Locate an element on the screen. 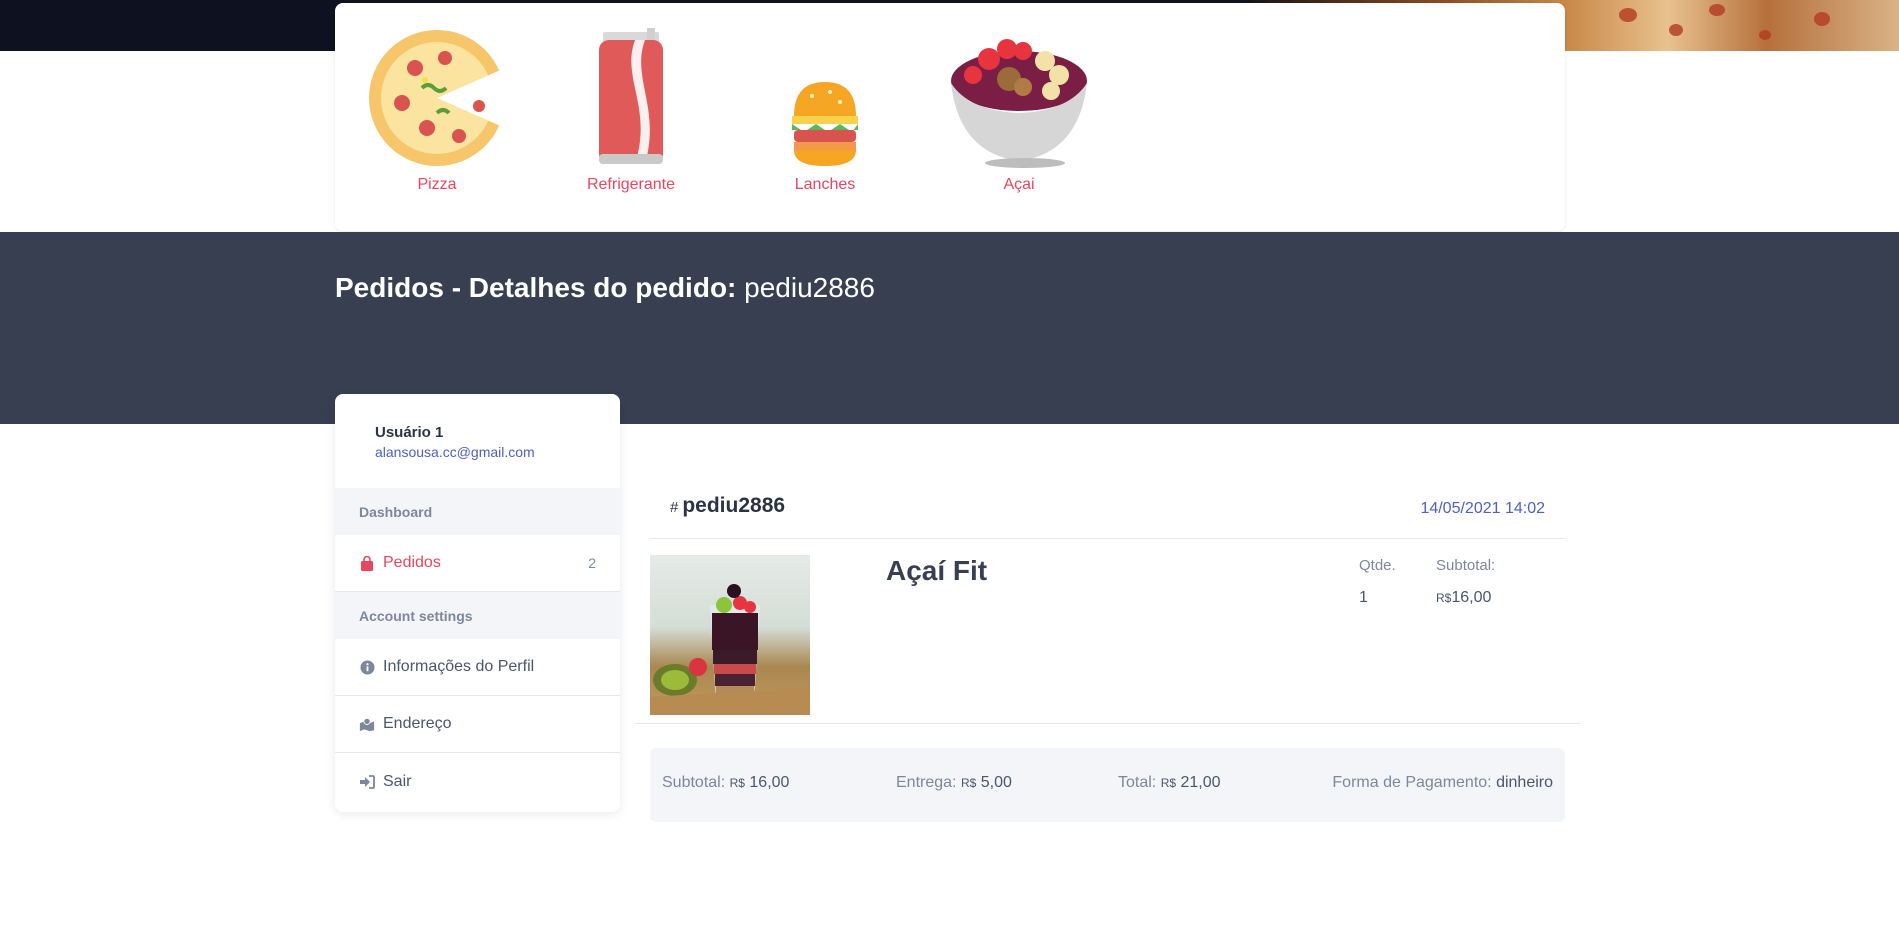 The width and height of the screenshot is (1899, 929). summary-payment: Forma de Pagamento: dinheiro is located at coordinates (1442, 783).